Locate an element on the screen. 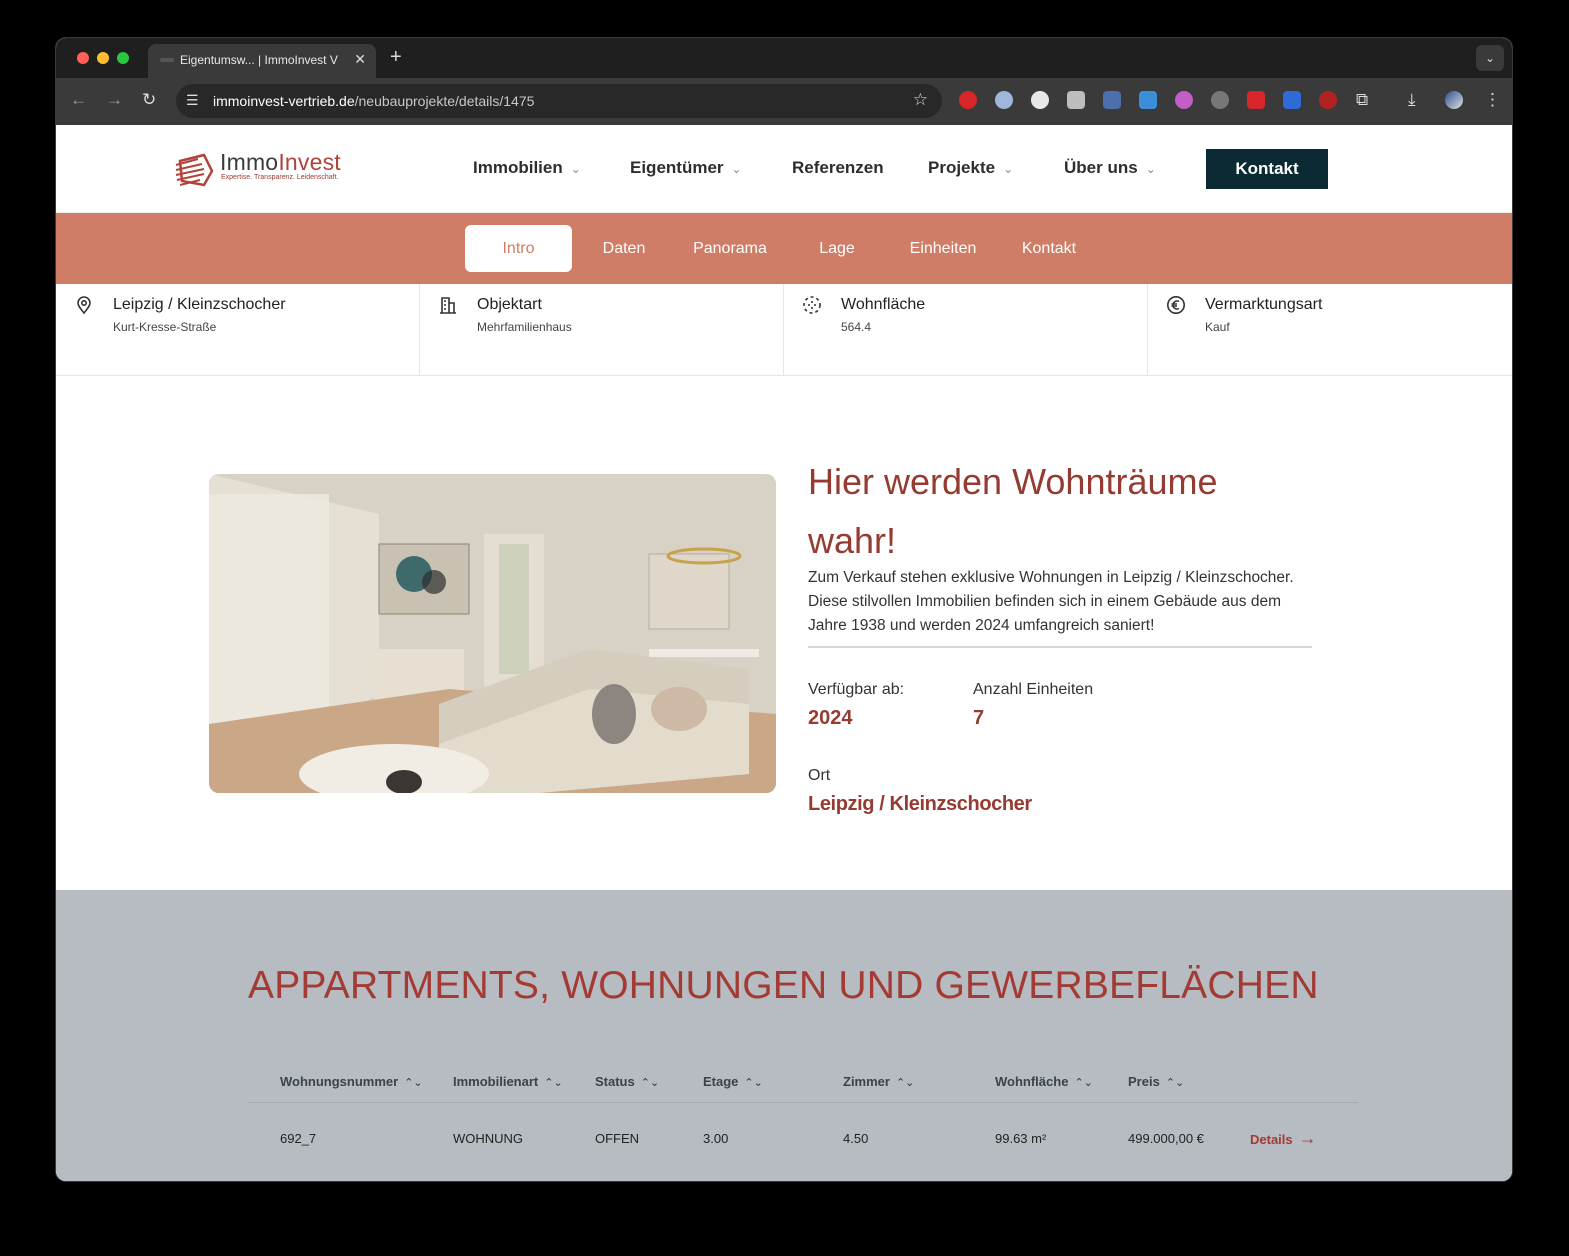  browser-menu-icon: ⋮ is located at coordinates (1492, 100).